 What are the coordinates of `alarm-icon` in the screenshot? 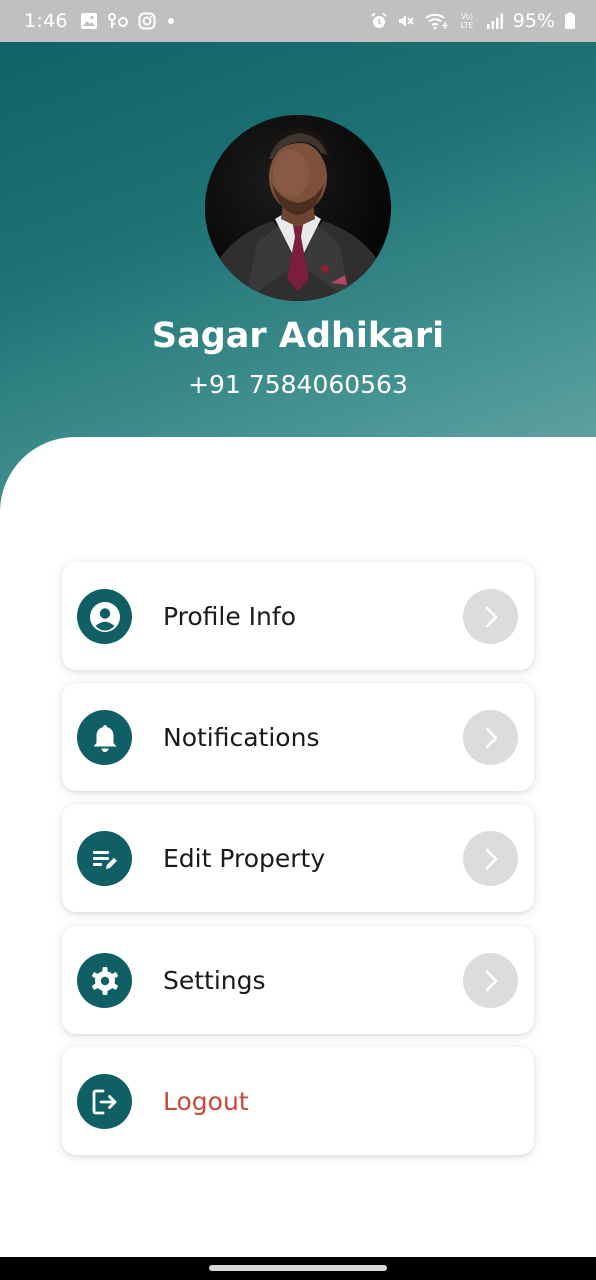 It's located at (379, 21).